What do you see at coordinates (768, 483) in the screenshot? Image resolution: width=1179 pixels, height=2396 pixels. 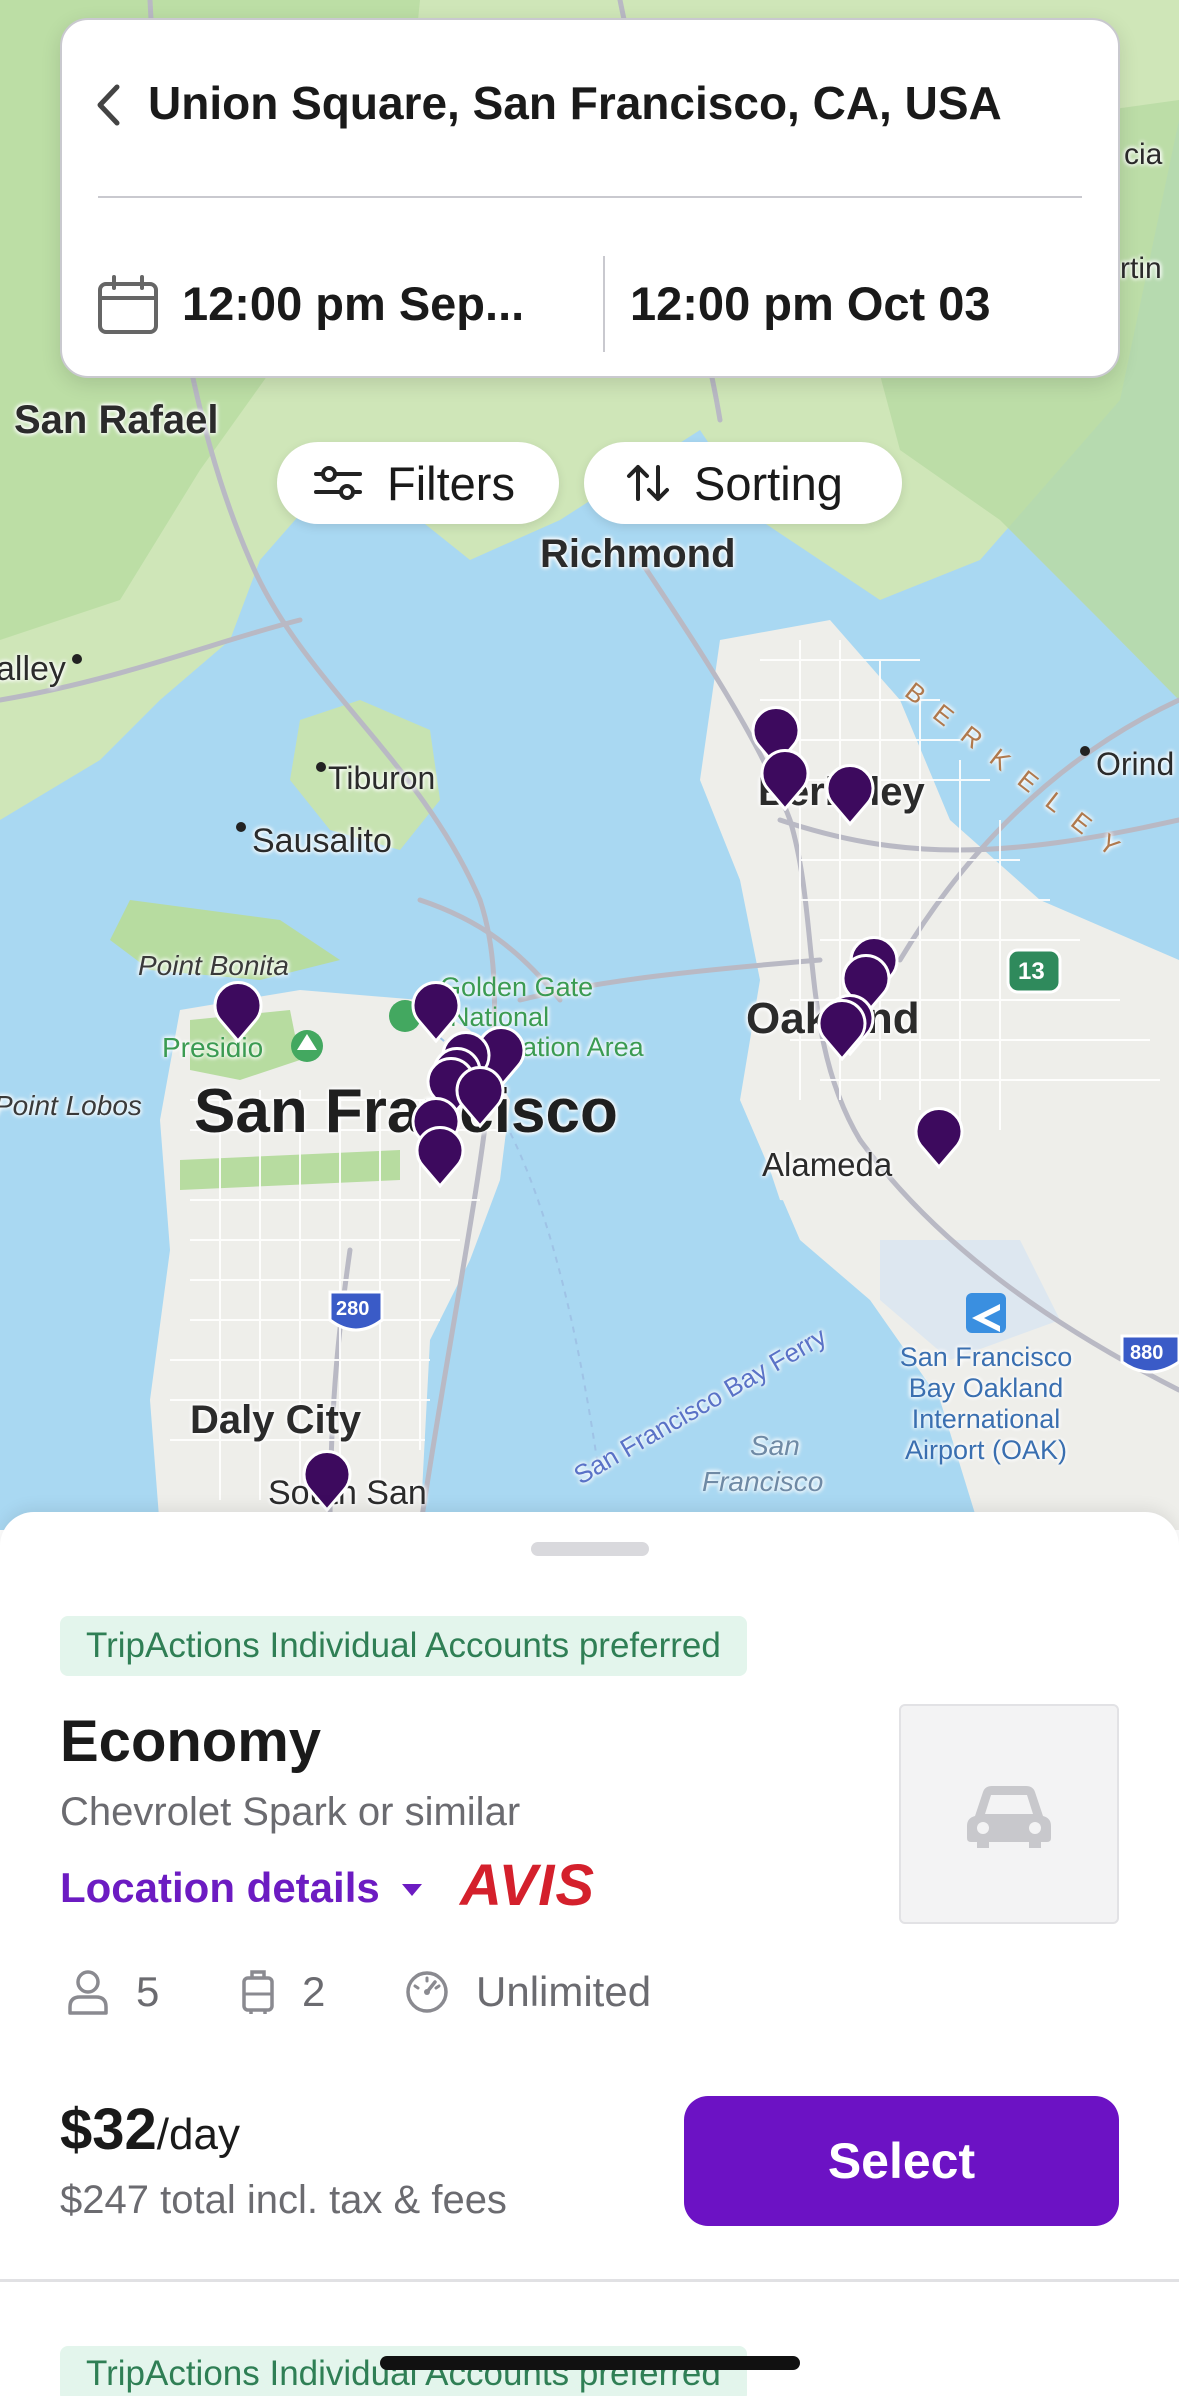 I see `sorting-label: Sorting` at bounding box center [768, 483].